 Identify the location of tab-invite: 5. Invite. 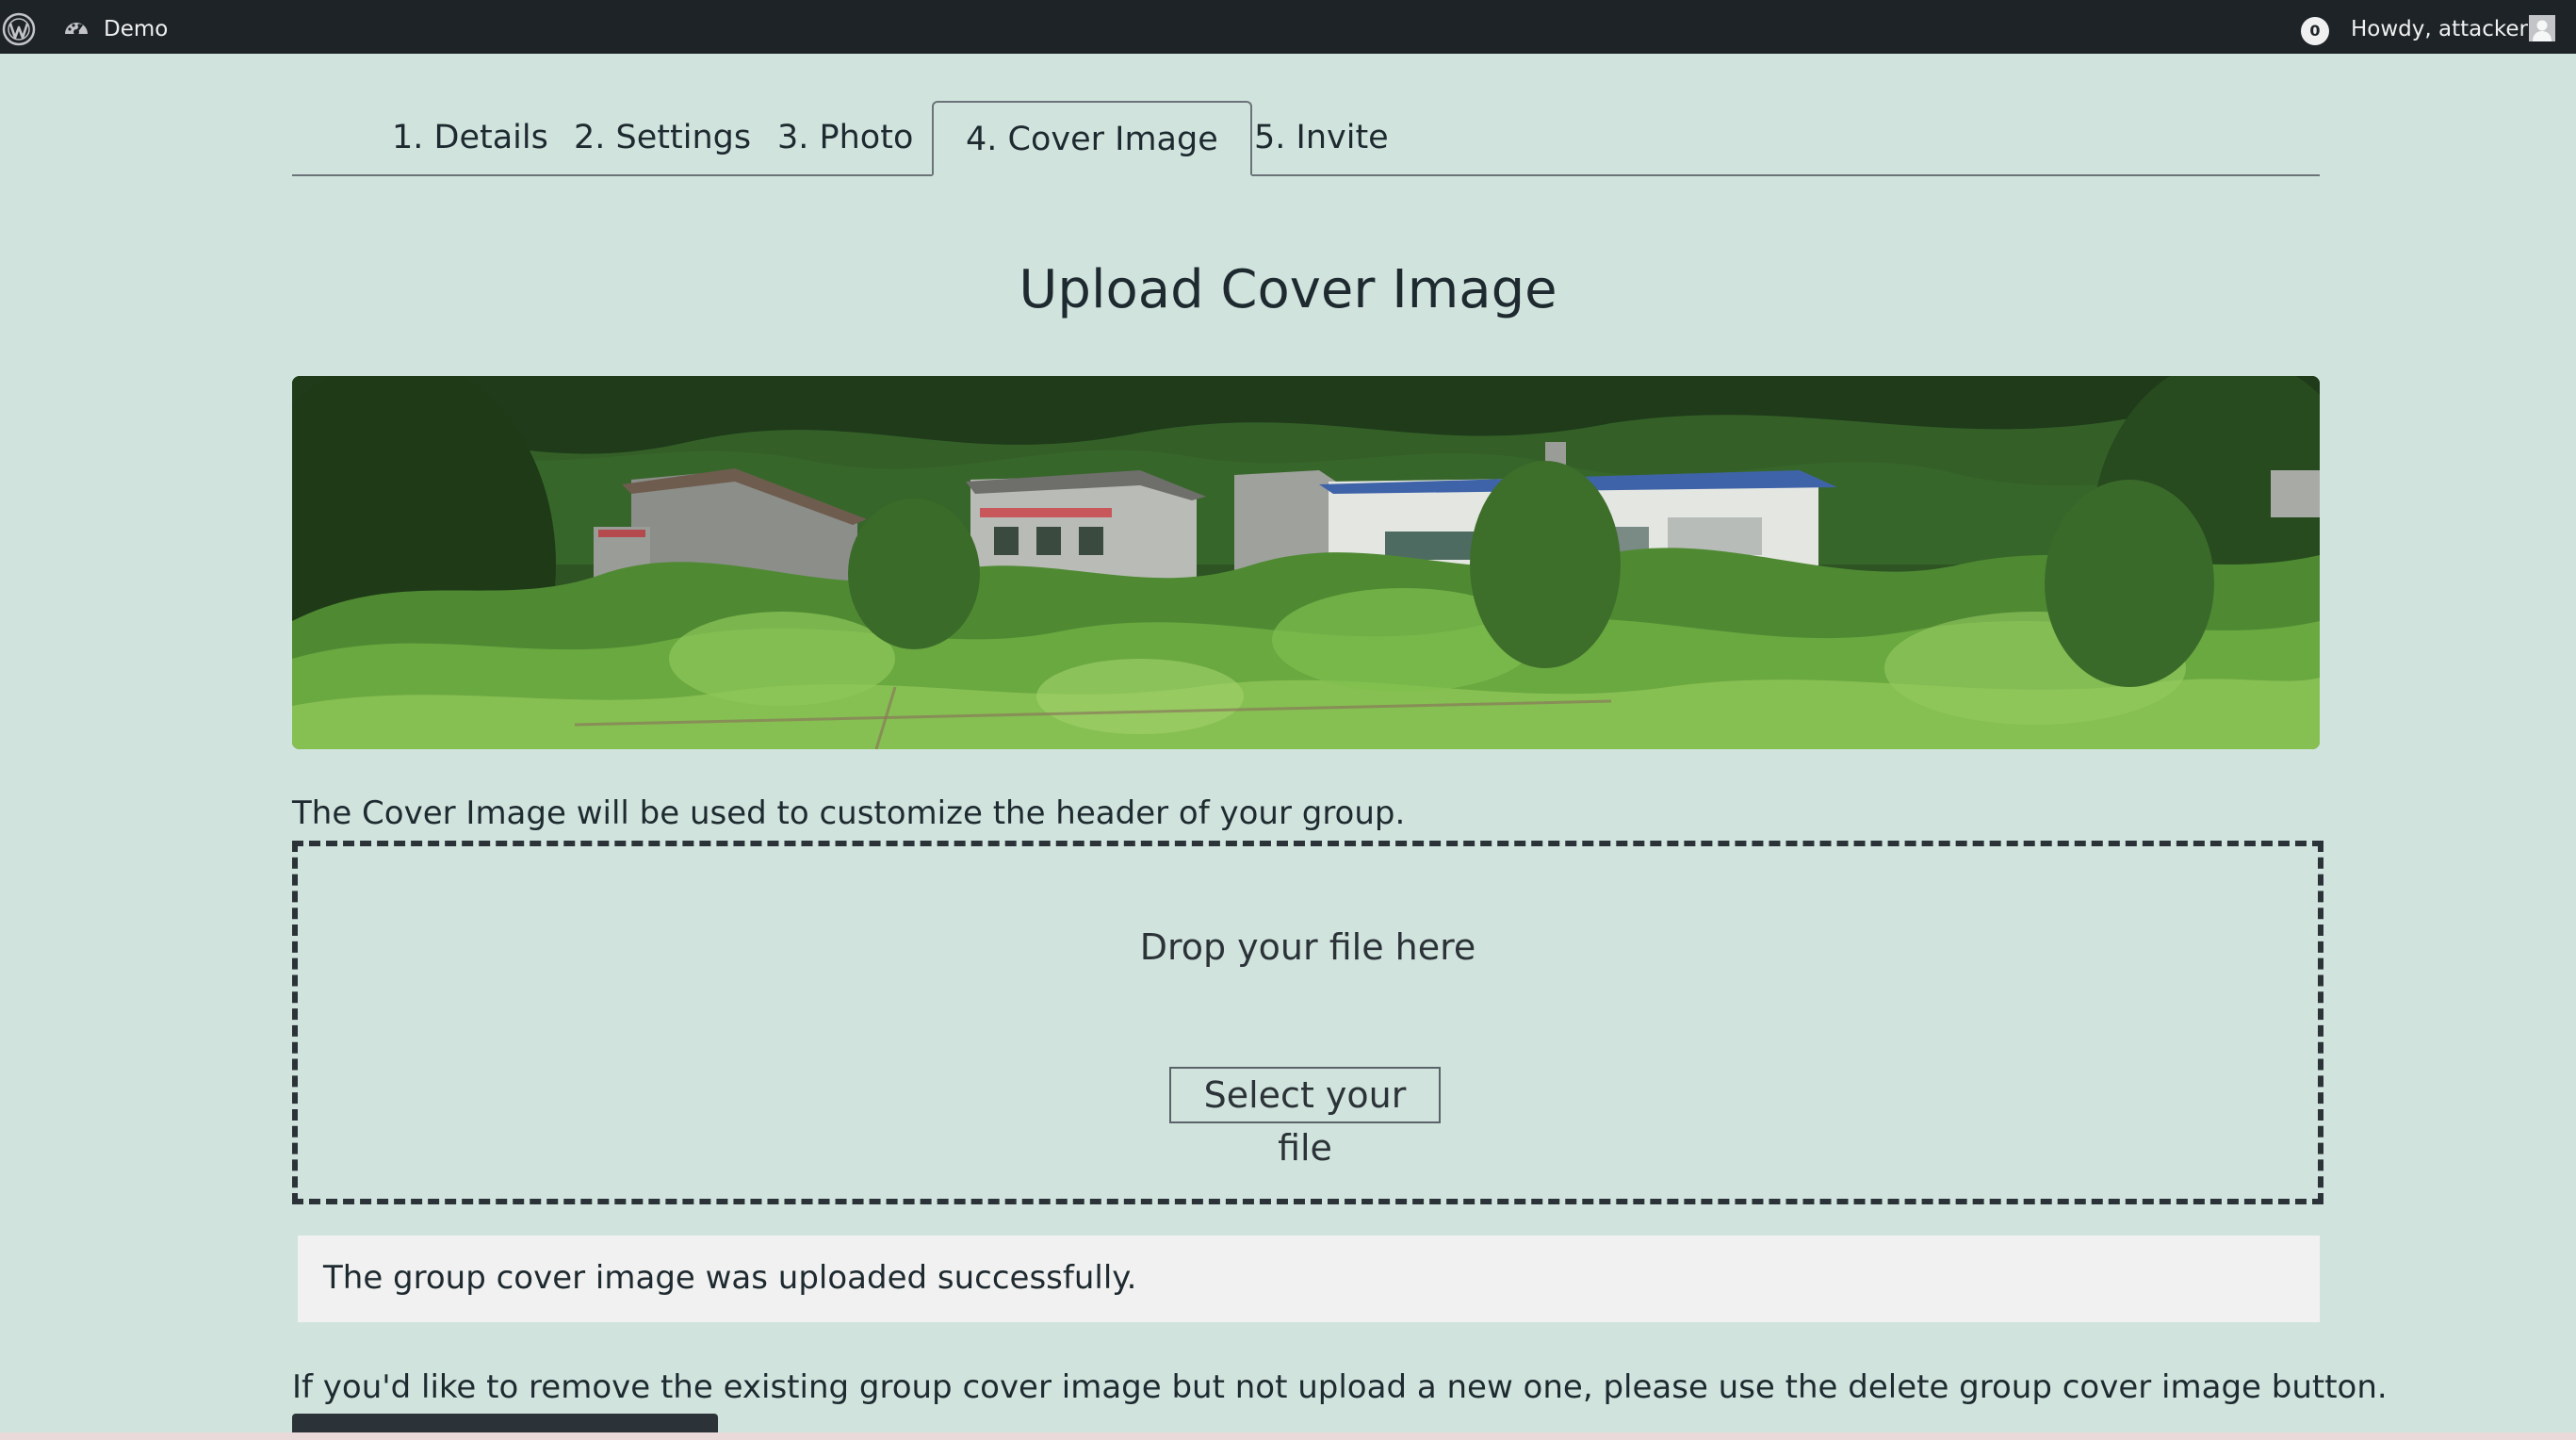
(1321, 137).